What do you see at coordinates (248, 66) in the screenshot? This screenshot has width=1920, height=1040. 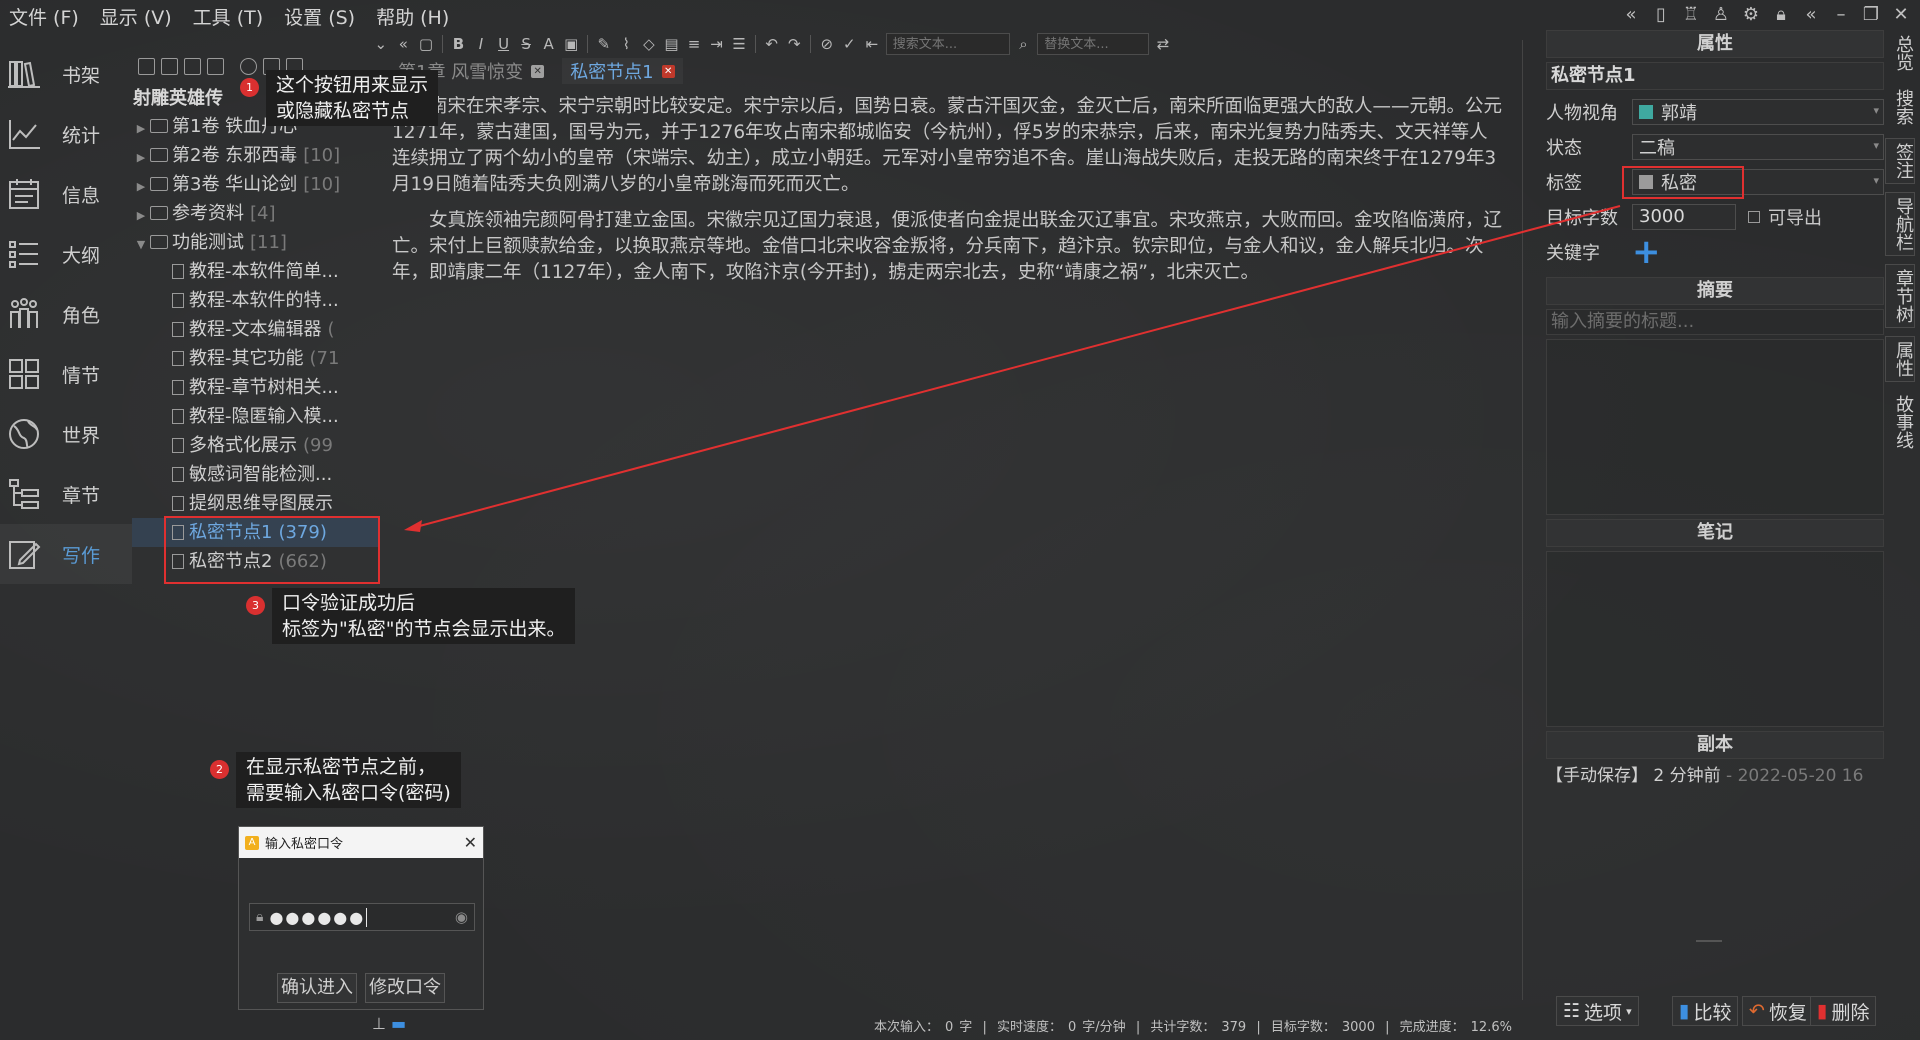 I see `eye-hidden-icon` at bounding box center [248, 66].